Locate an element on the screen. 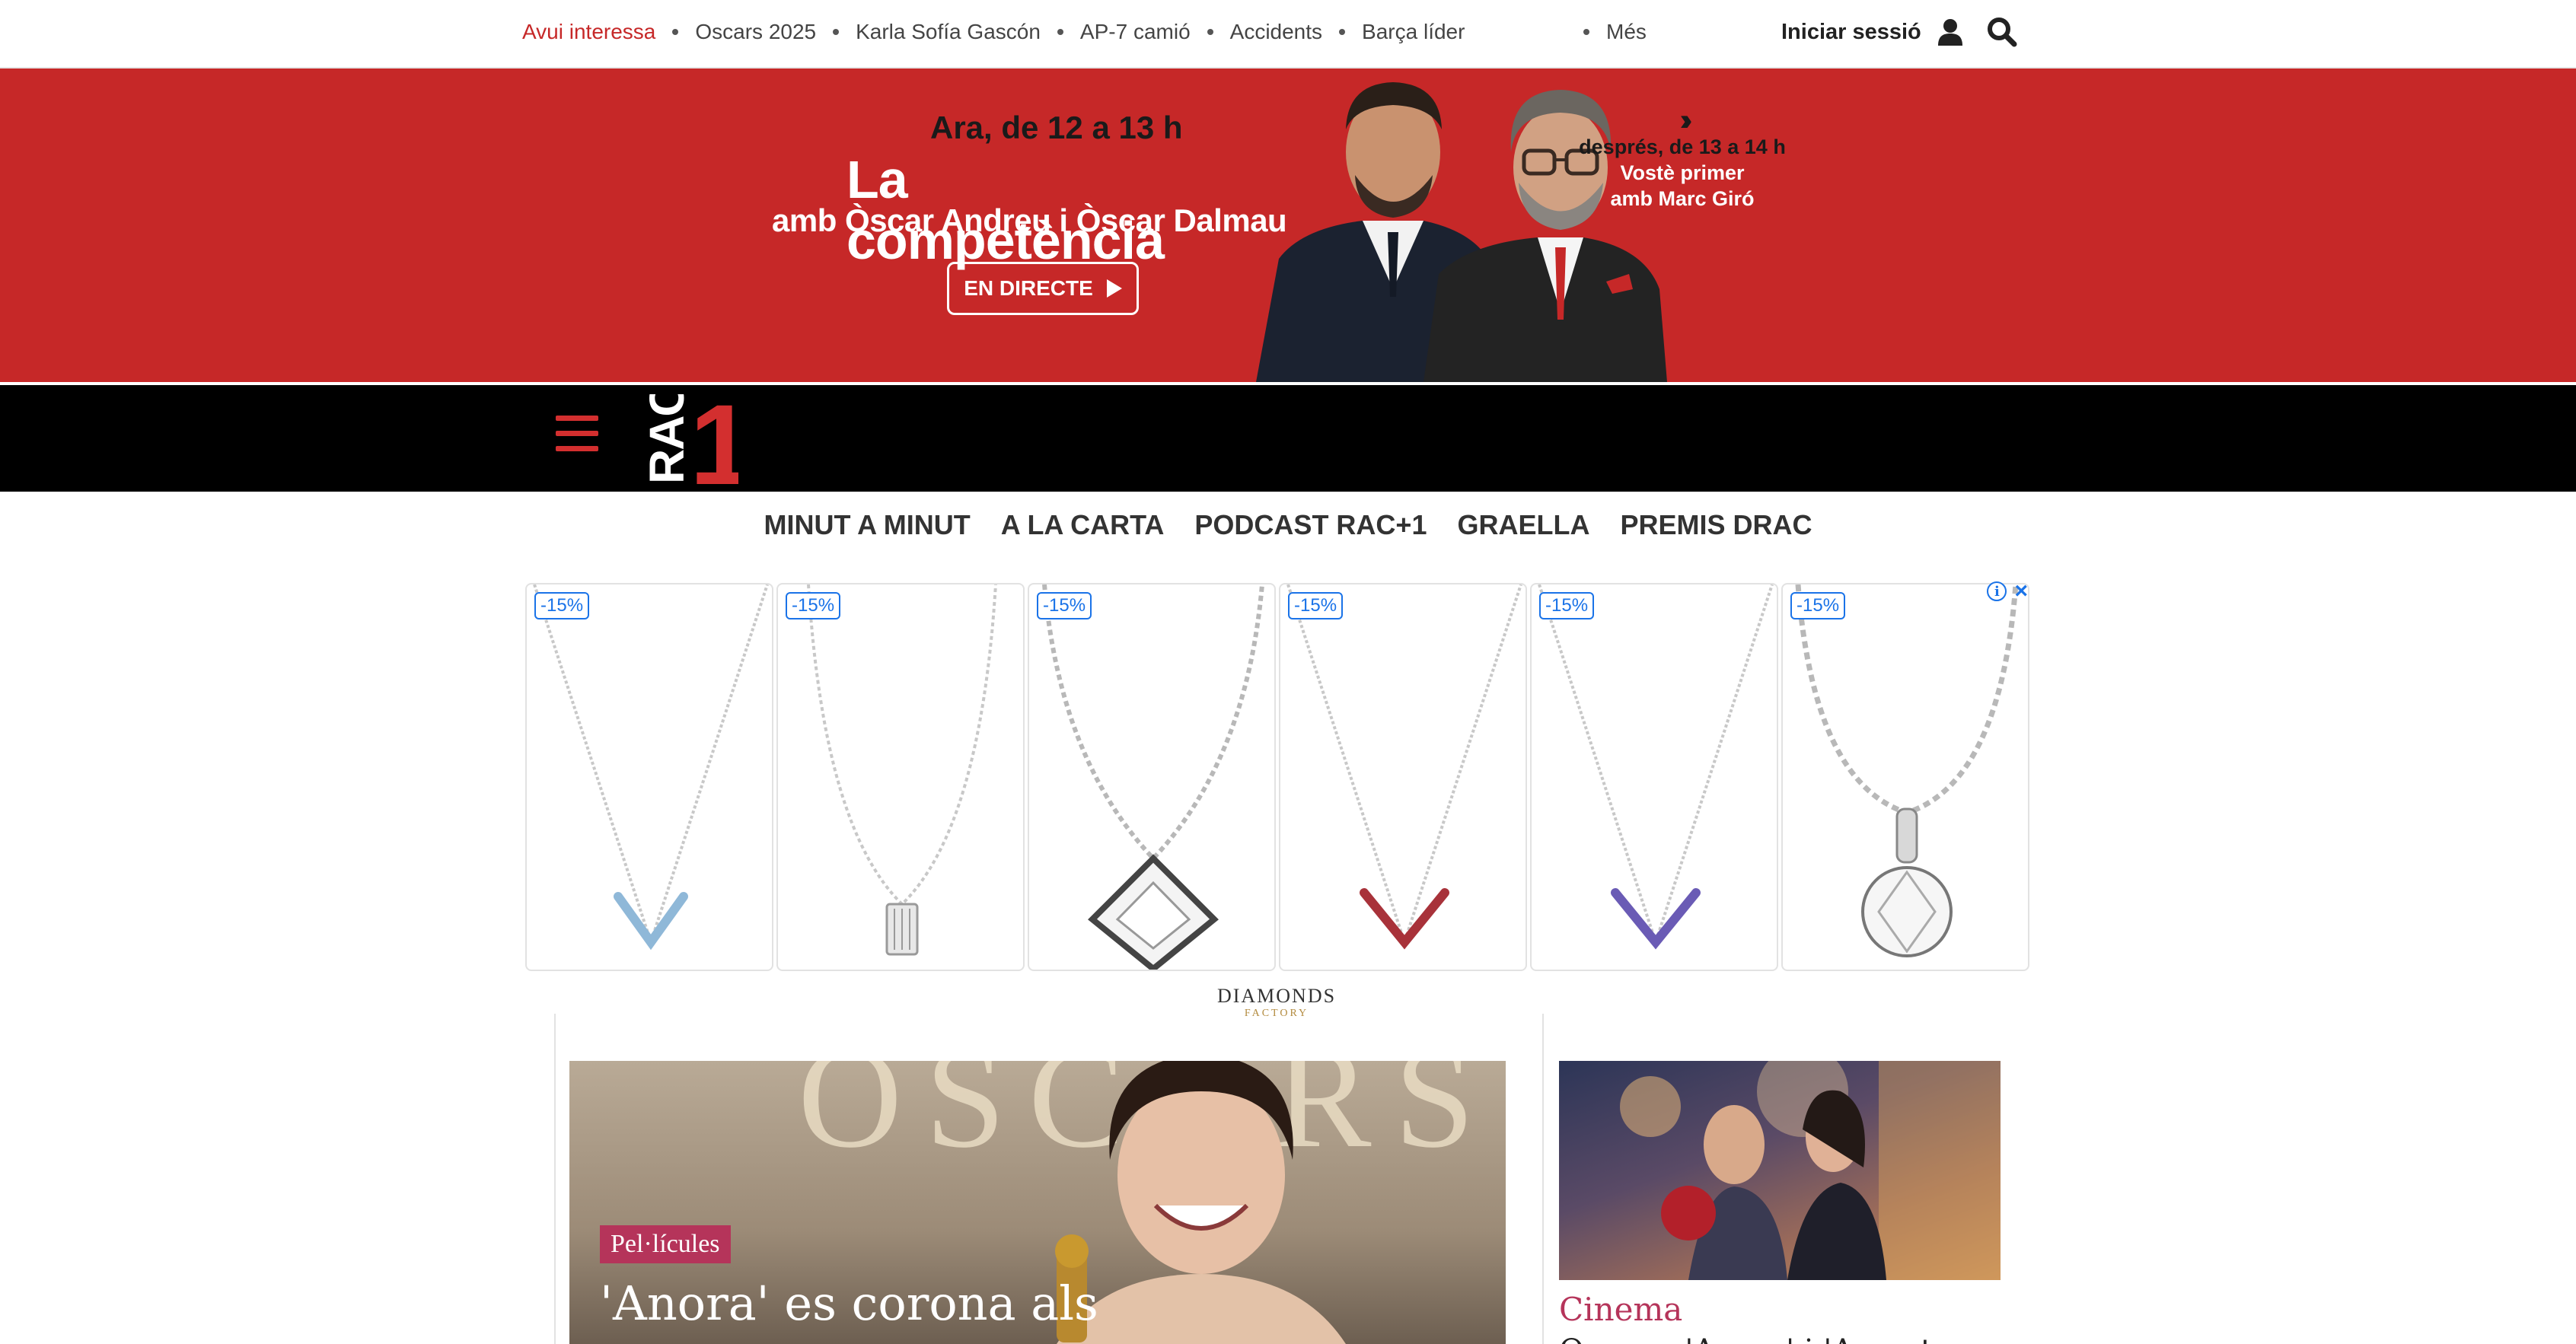 The width and height of the screenshot is (2576, 1344). trending-item: AP-7 camió is located at coordinates (1136, 32).